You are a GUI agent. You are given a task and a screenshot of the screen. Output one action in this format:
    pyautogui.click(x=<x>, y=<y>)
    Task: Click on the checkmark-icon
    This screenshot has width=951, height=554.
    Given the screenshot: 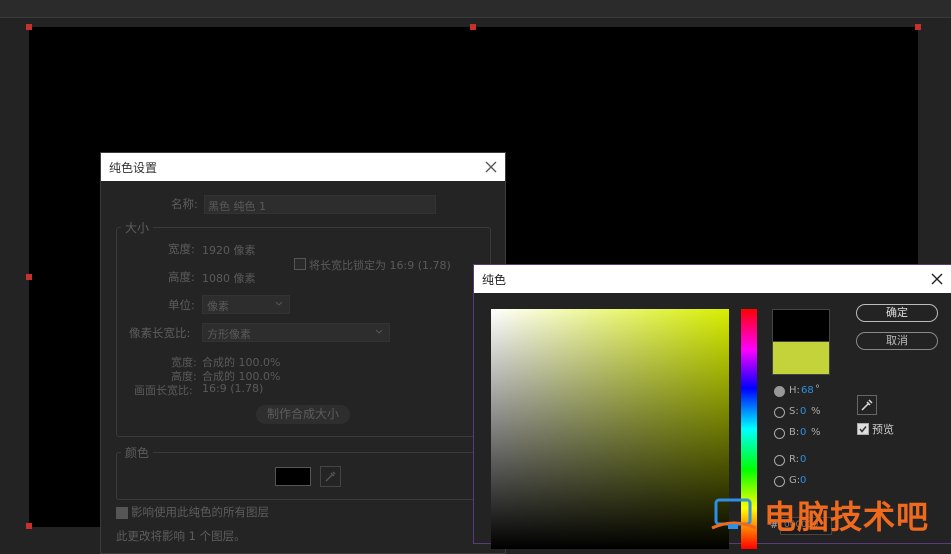 What is the action you would take?
    pyautogui.click(x=863, y=429)
    